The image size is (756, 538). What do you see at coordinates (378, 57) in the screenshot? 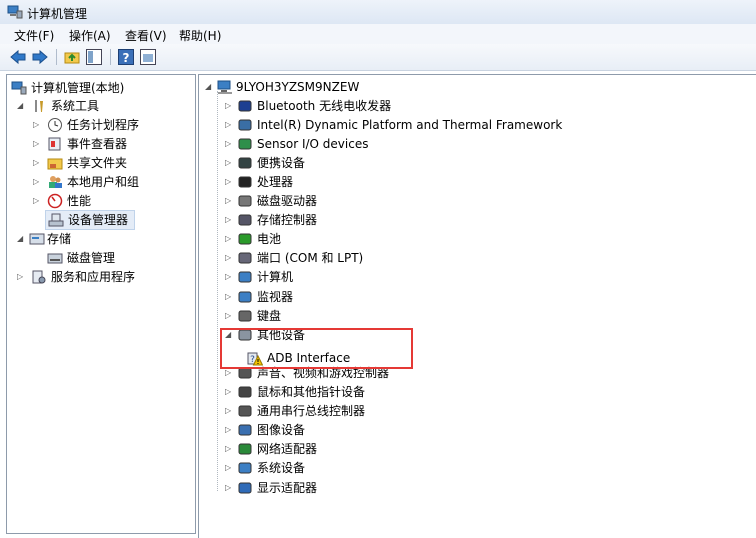
I see `toolbar: ?` at bounding box center [378, 57].